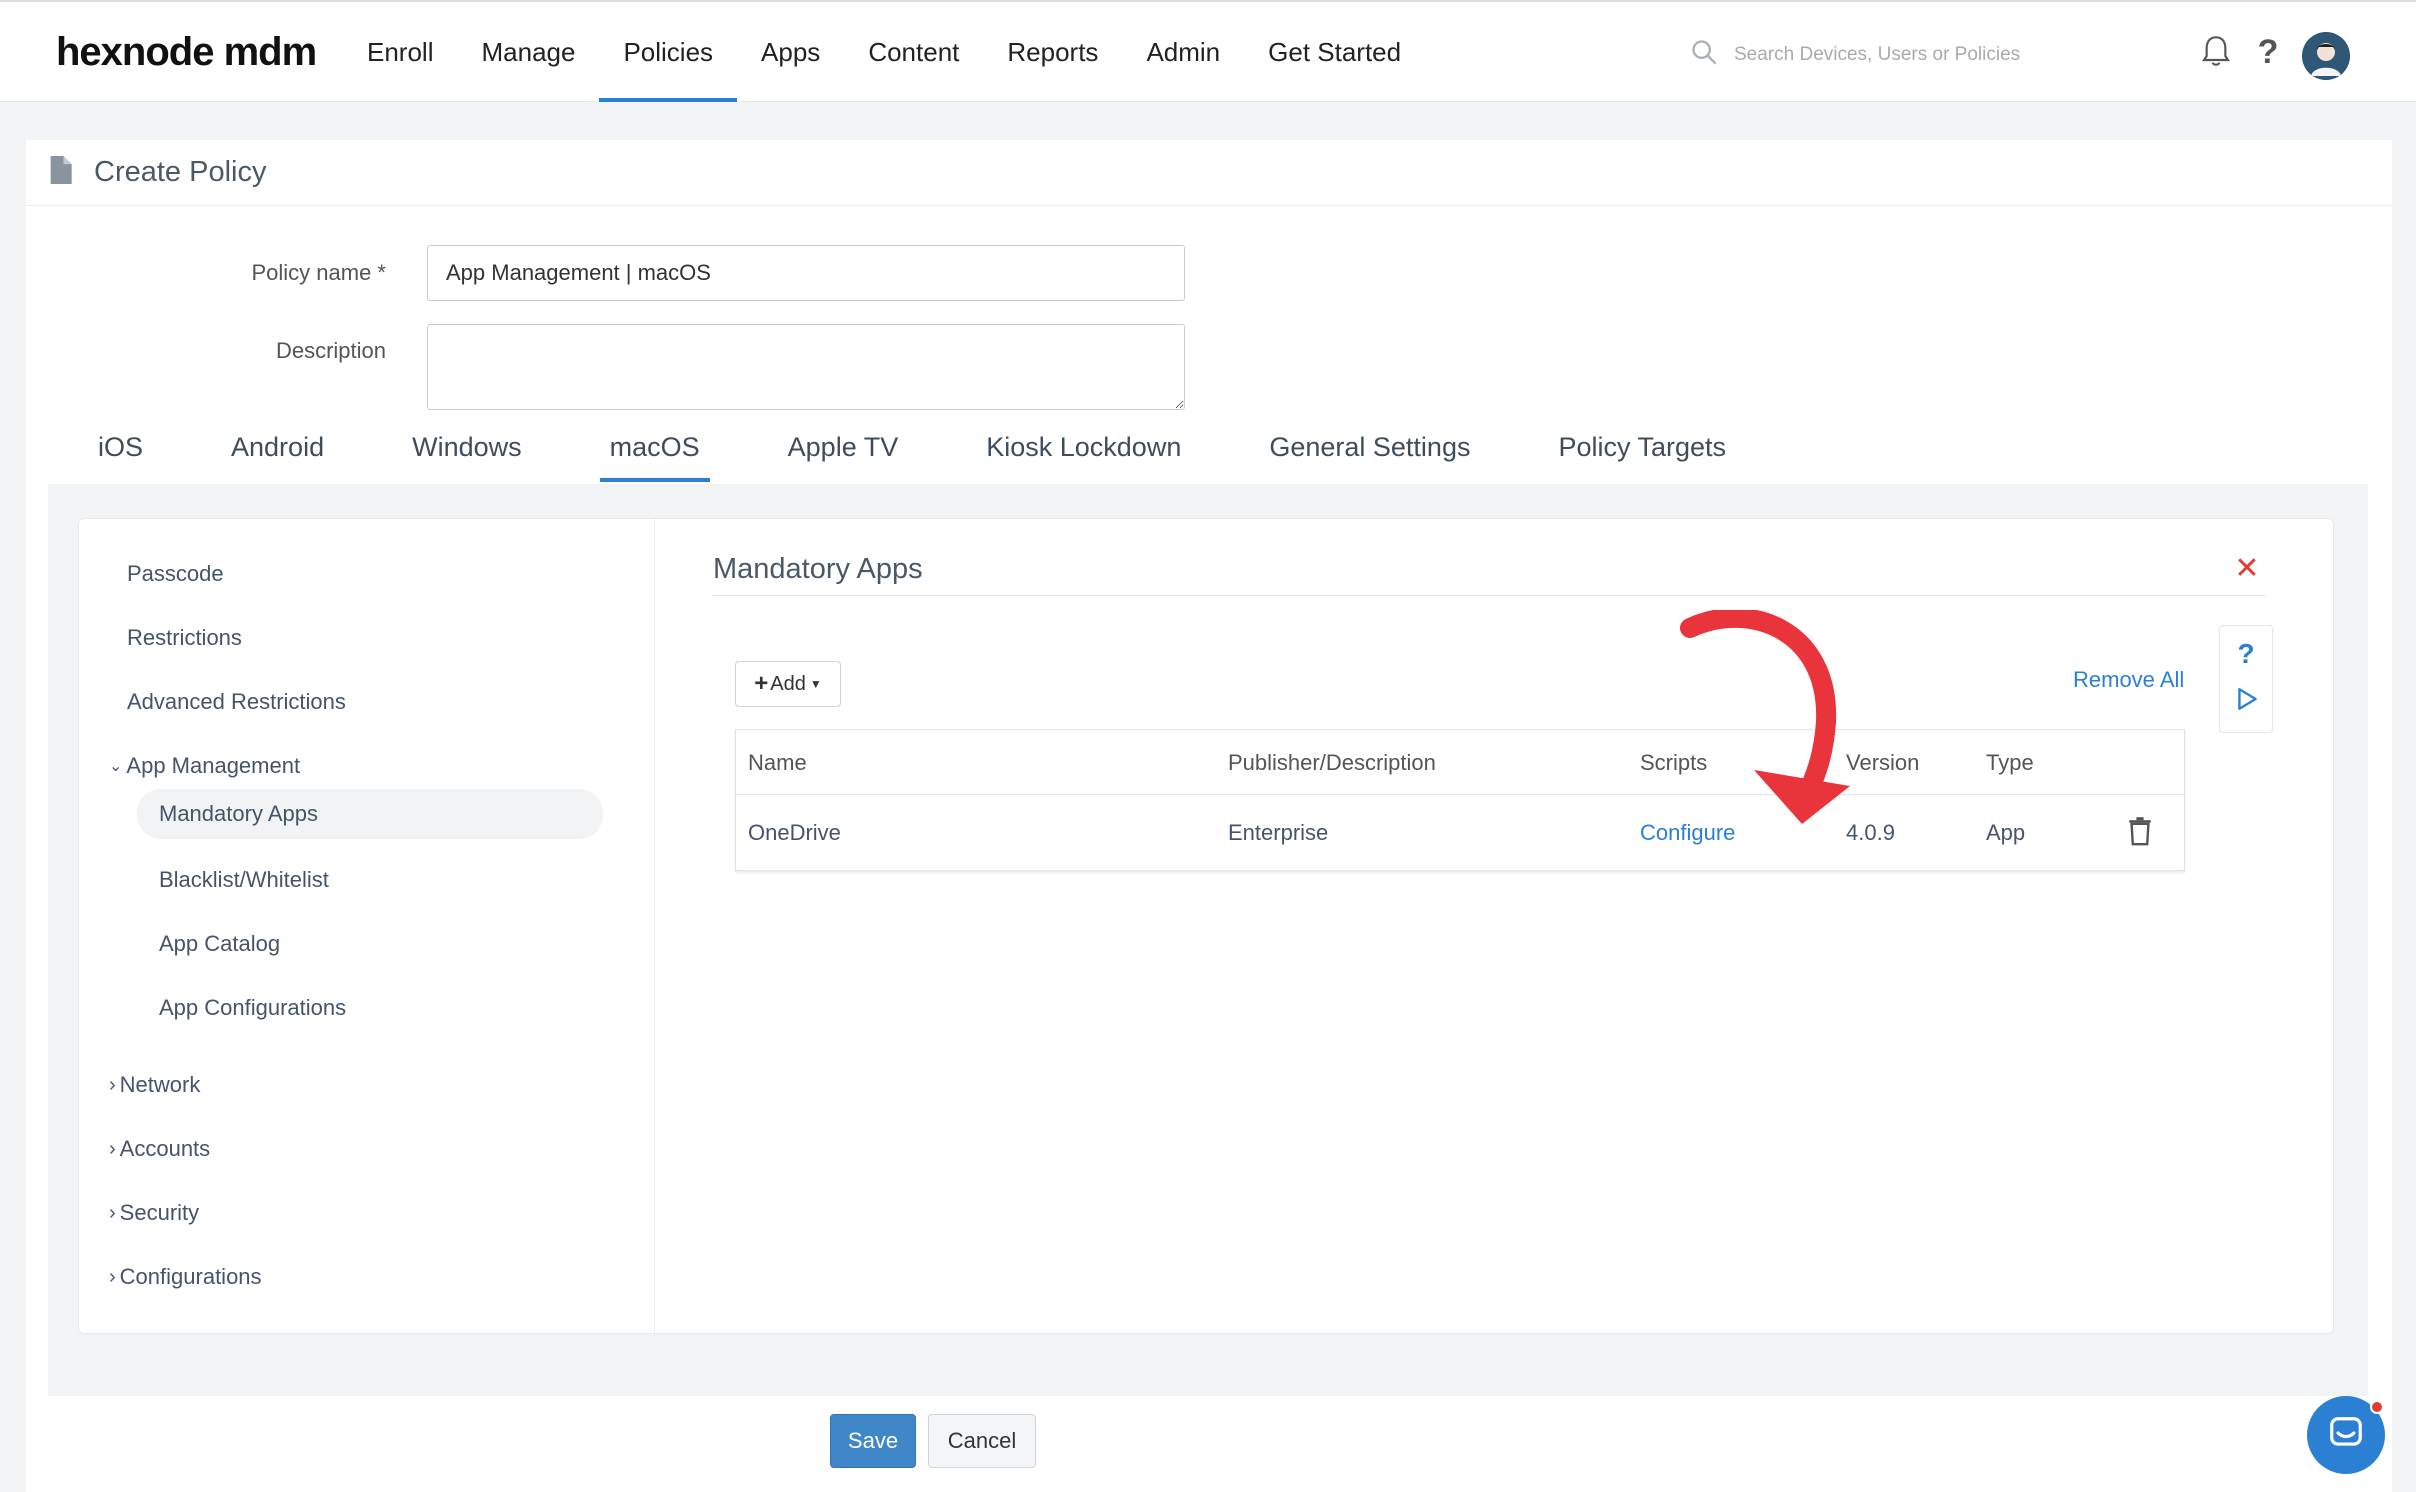  What do you see at coordinates (528, 52) in the screenshot?
I see `nav-manage: Manage` at bounding box center [528, 52].